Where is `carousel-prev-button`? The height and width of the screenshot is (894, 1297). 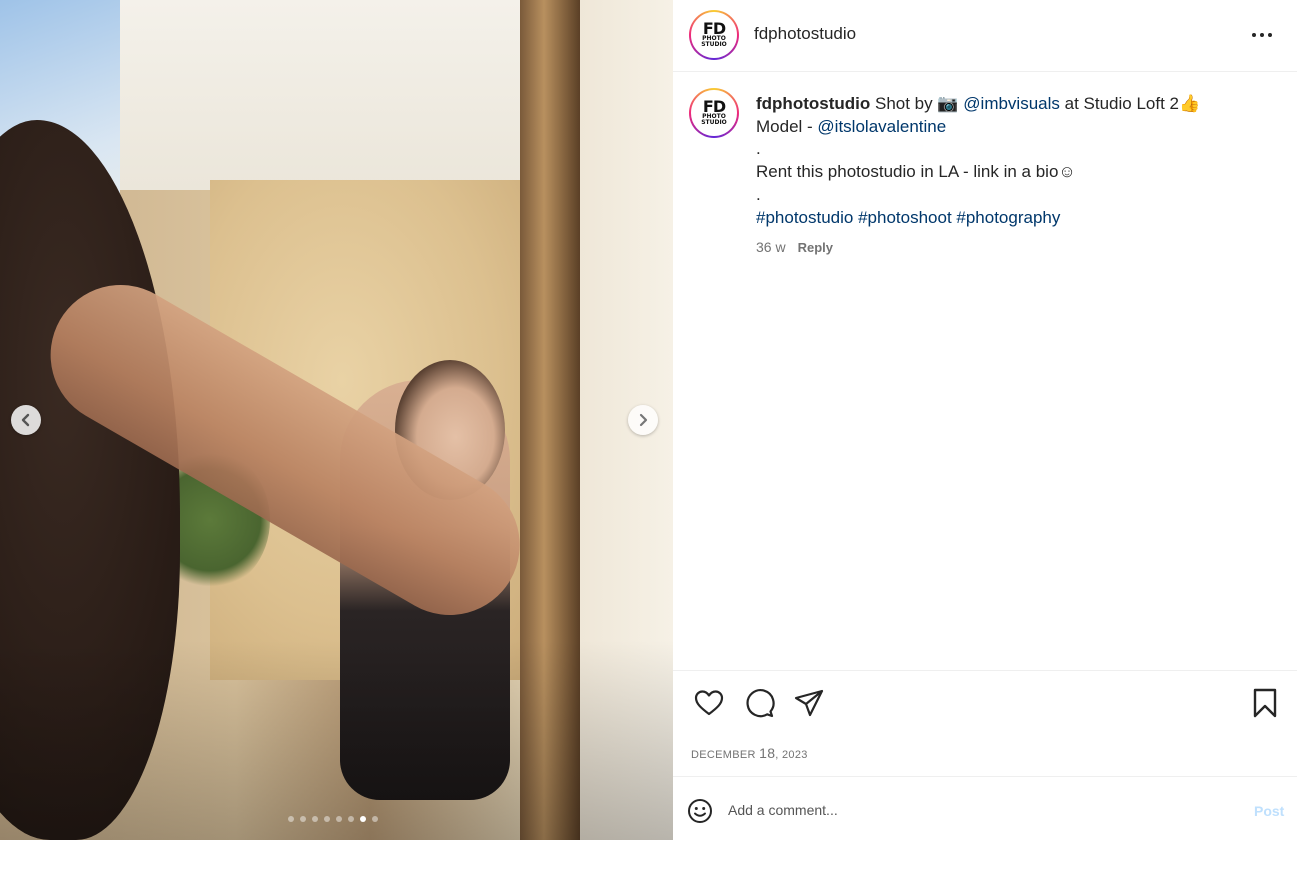 carousel-prev-button is located at coordinates (26, 420).